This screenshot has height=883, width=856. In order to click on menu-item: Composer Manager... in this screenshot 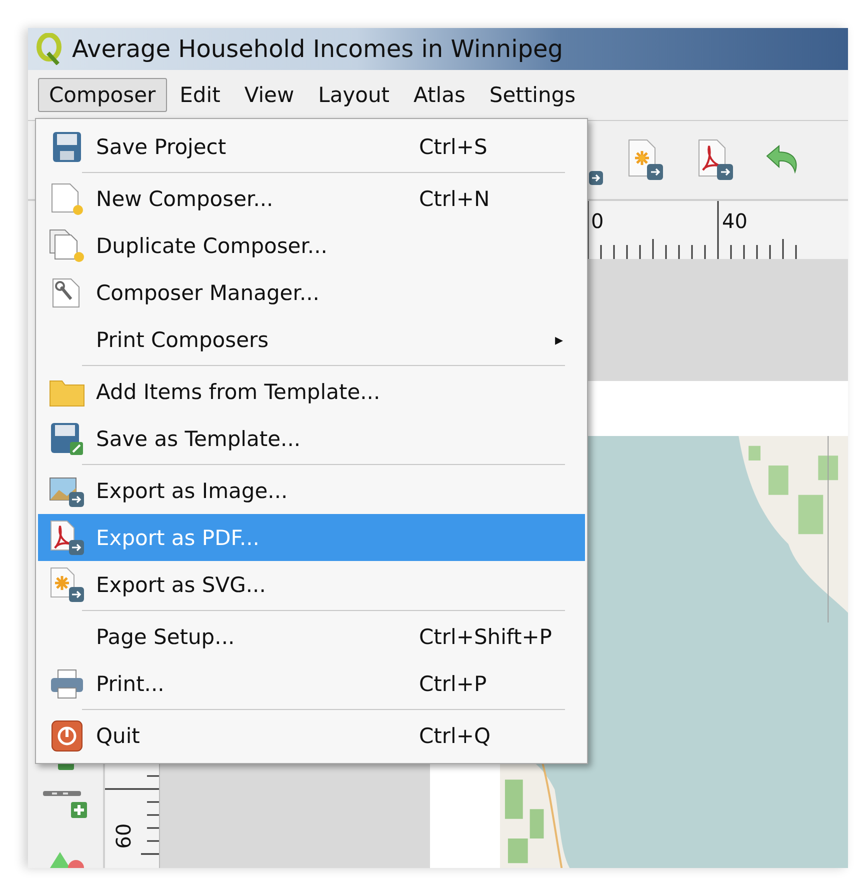, I will do `click(311, 292)`.